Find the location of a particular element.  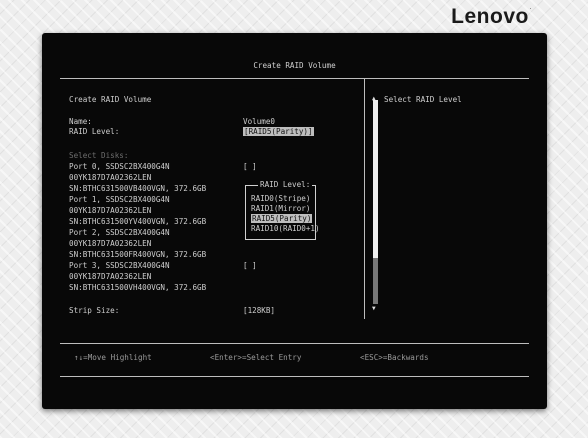

help-text: Select RAID Level is located at coordinates (423, 99).